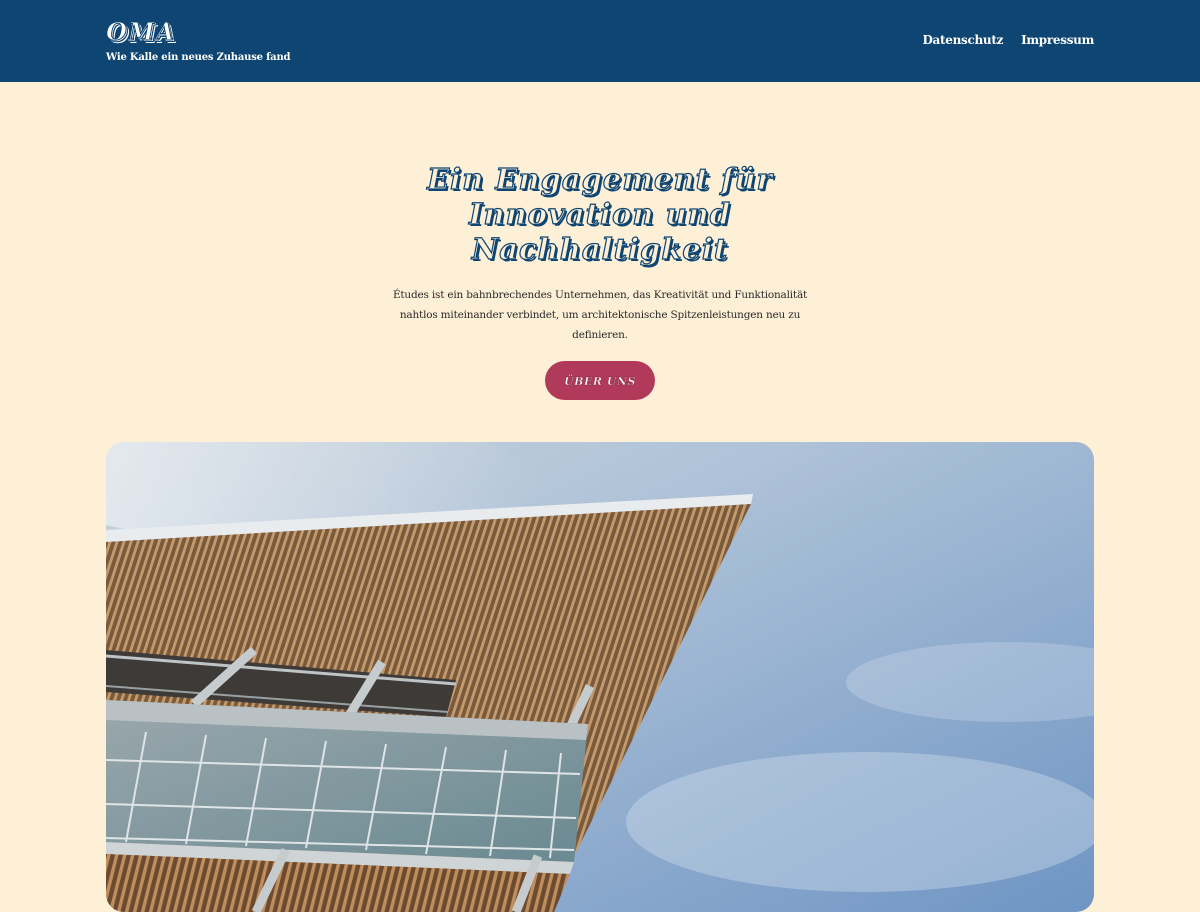 The width and height of the screenshot is (1200, 912). Describe the element at coordinates (1008, 40) in the screenshot. I see `main-nav: Datenschutz Impressum` at that location.